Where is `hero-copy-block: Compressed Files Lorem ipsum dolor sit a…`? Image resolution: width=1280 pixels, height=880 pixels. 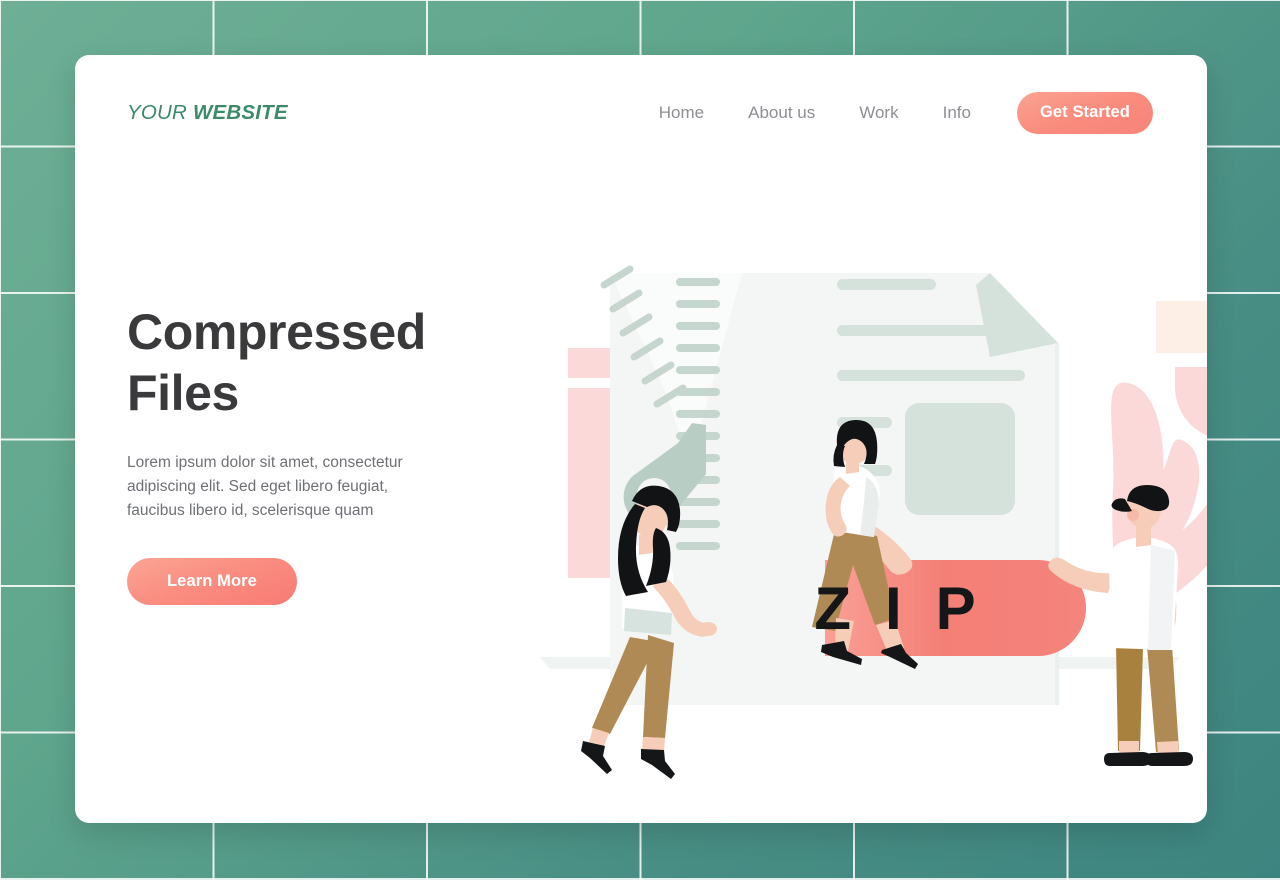 hero-copy-block: Compressed Files Lorem ipsum dolor sit a… is located at coordinates (327, 453).